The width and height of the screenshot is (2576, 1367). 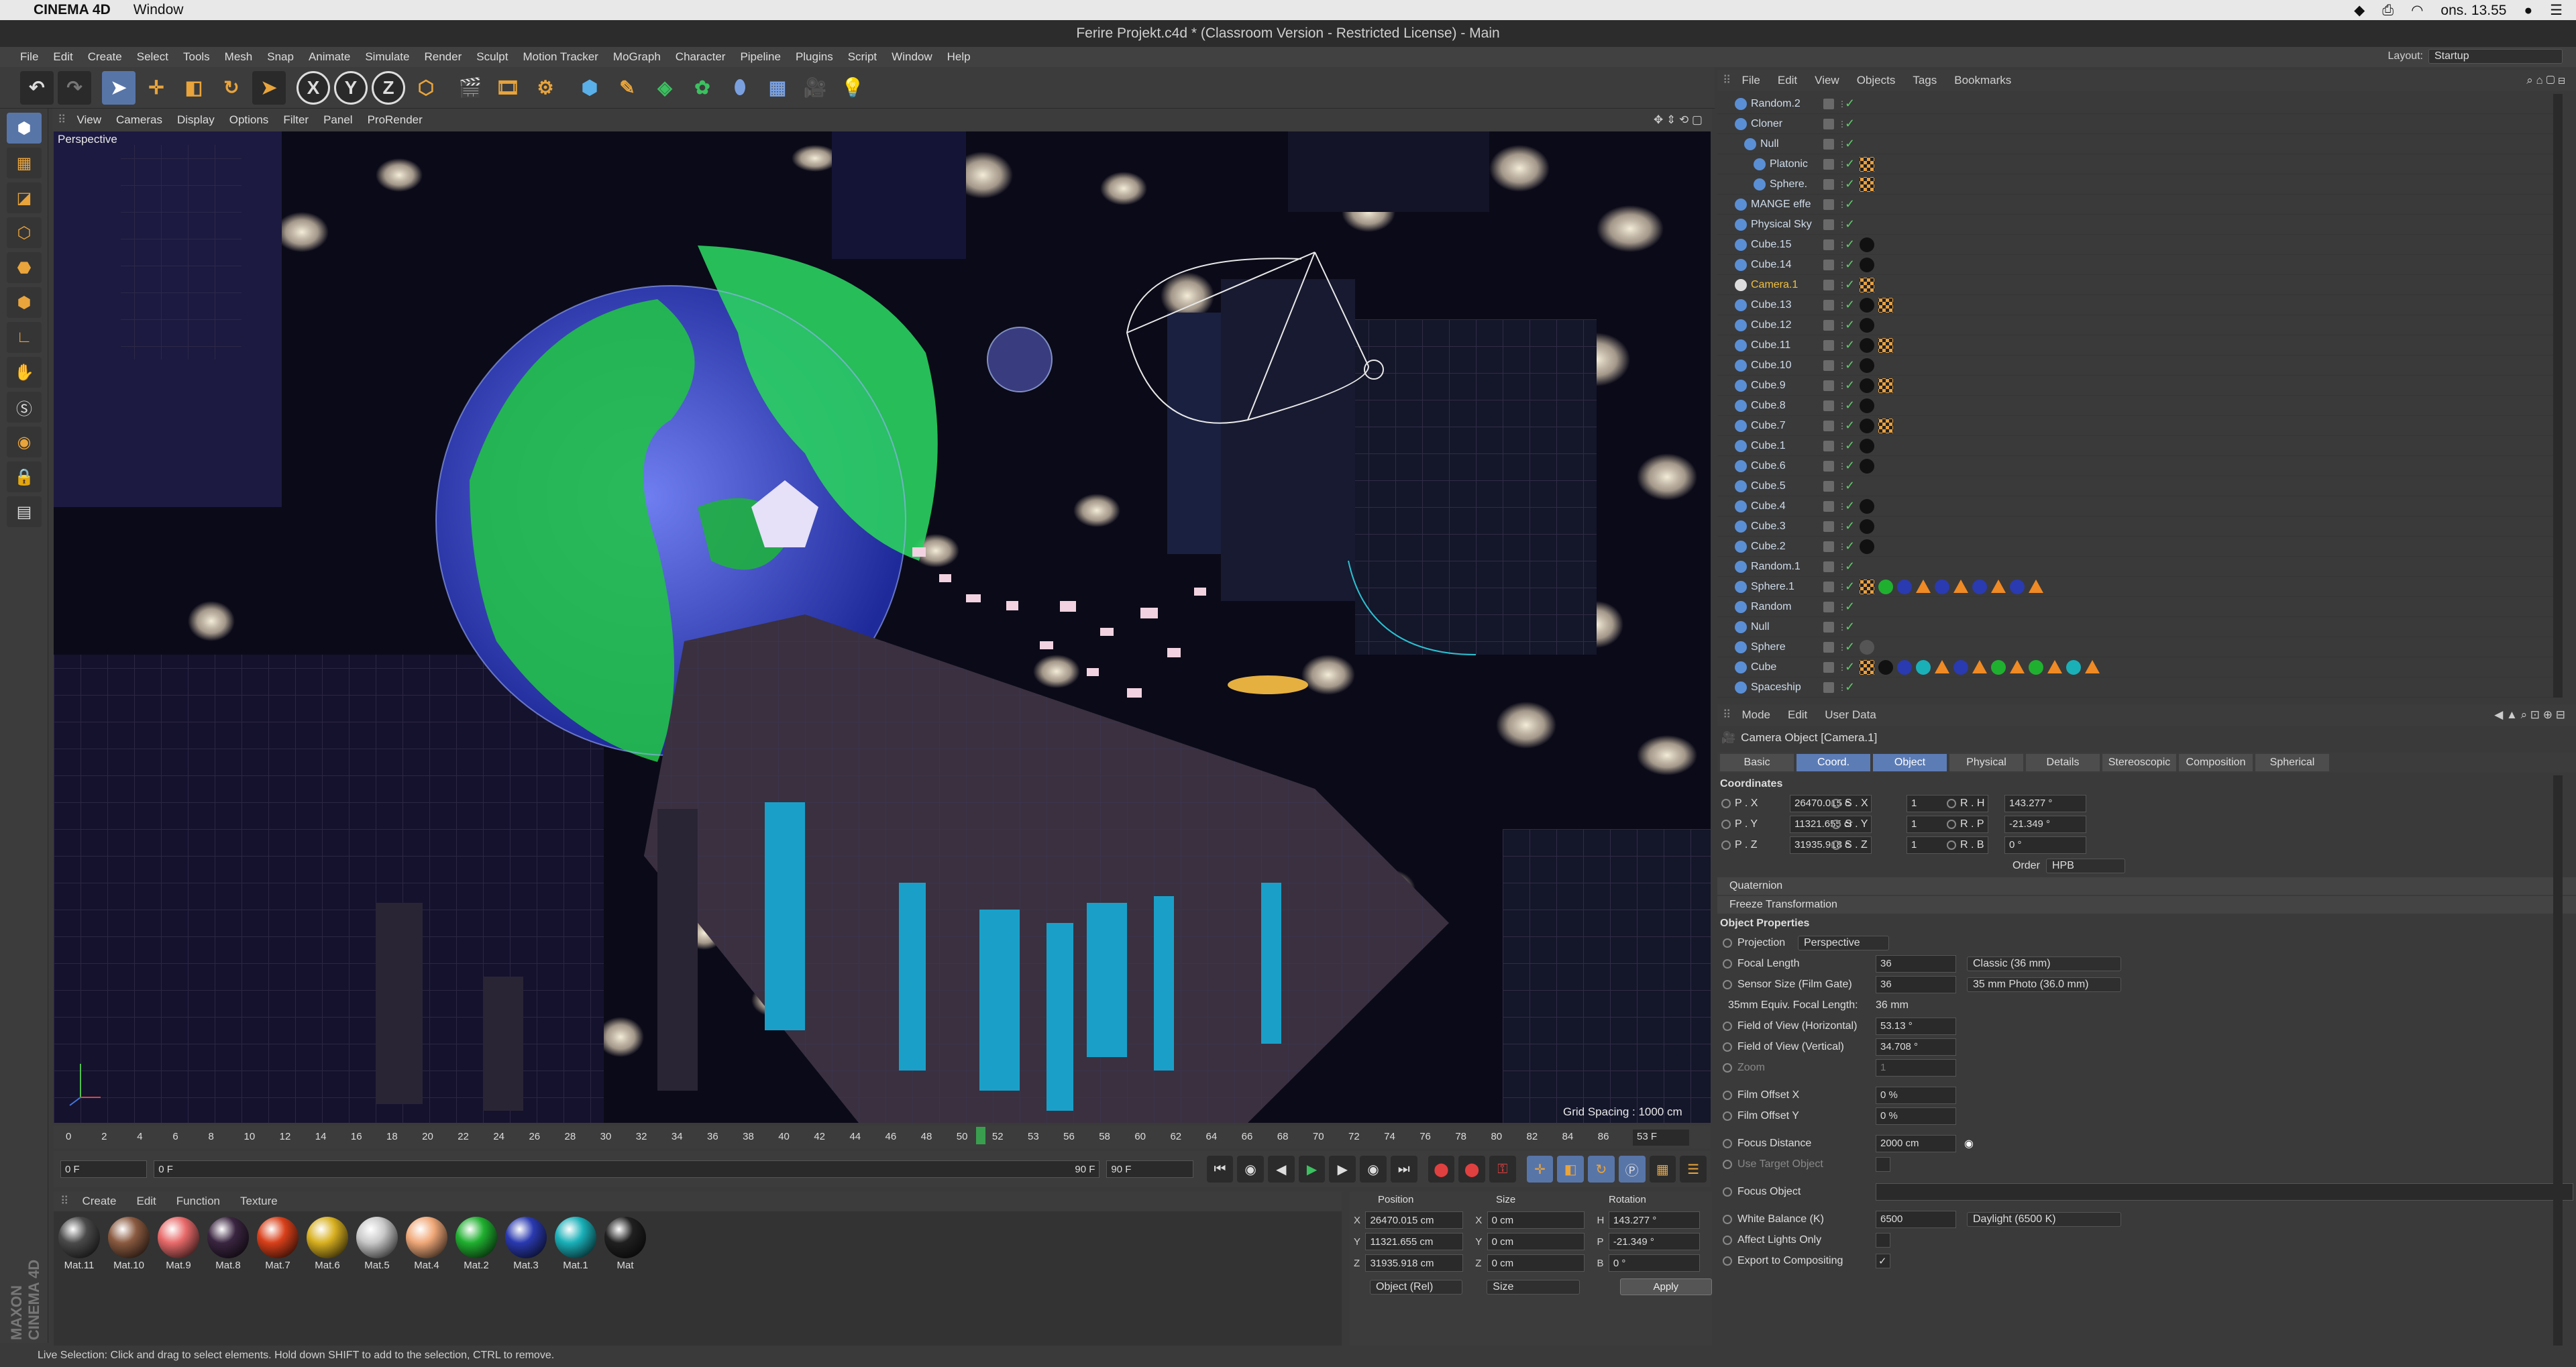 What do you see at coordinates (1843, 943) in the screenshot?
I see `projection-dropdown: Perspective` at bounding box center [1843, 943].